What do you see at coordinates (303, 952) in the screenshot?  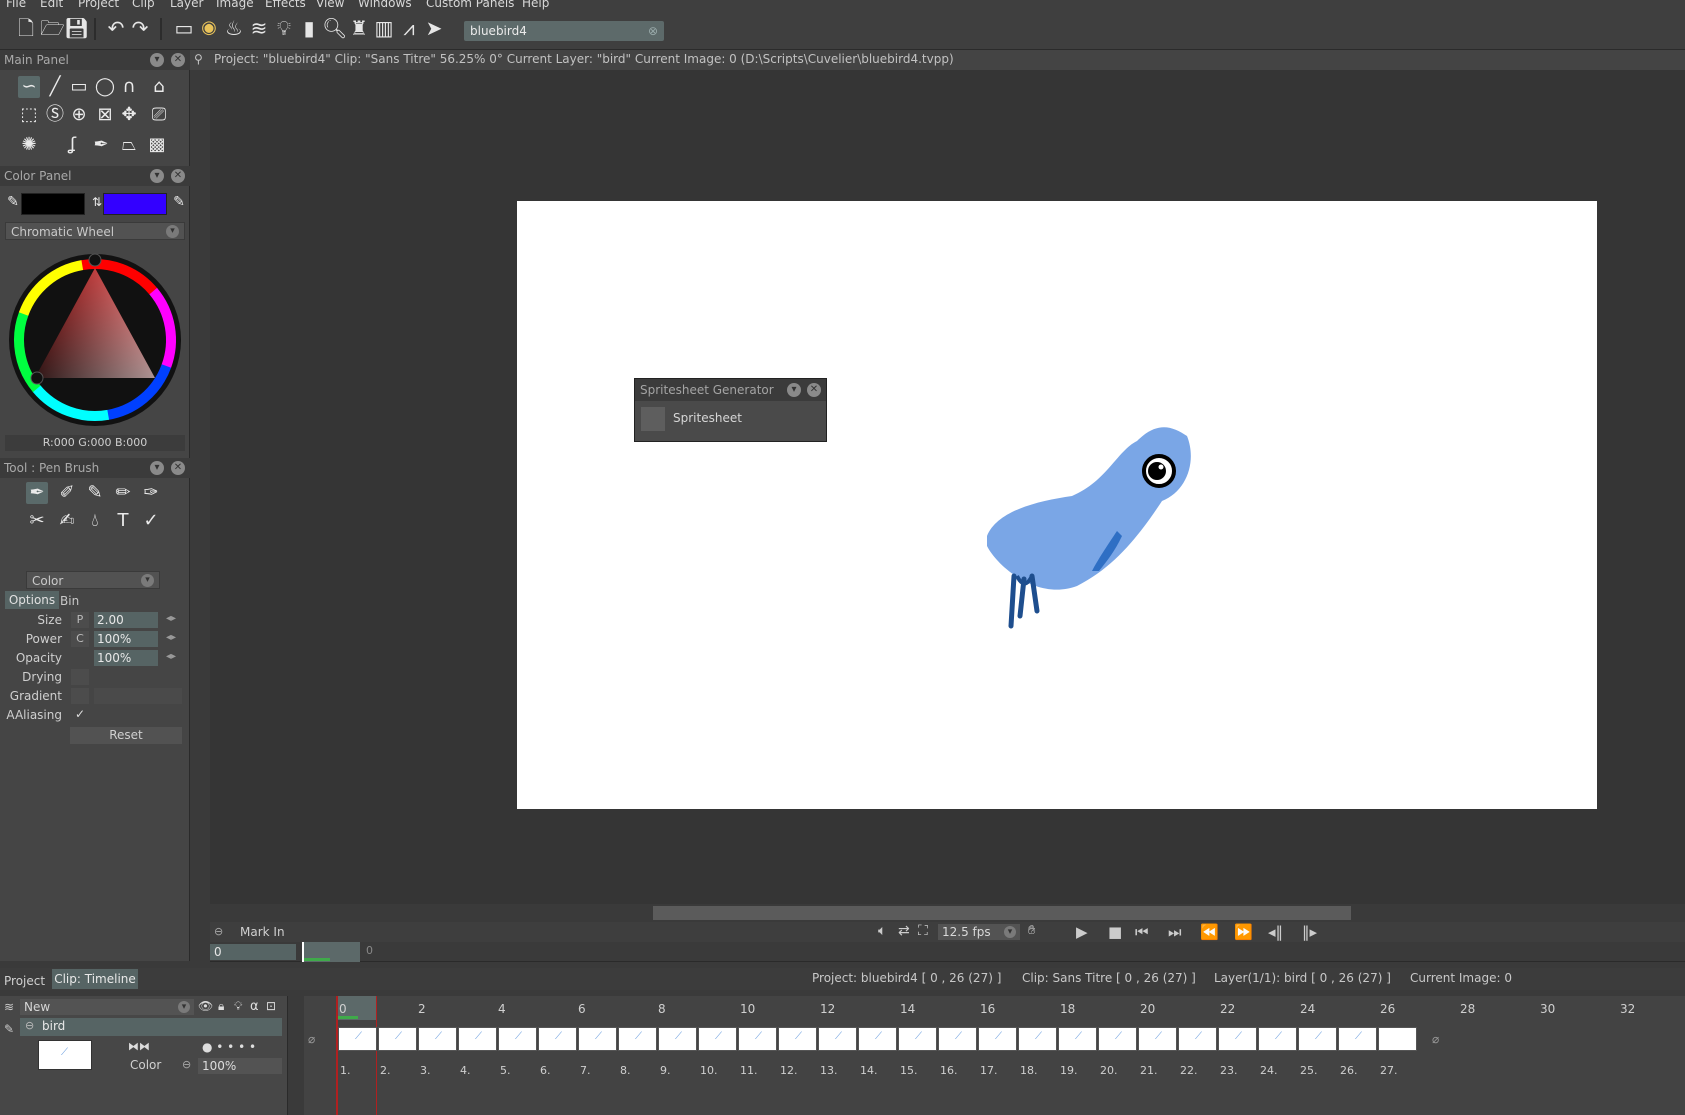 I see `playhead` at bounding box center [303, 952].